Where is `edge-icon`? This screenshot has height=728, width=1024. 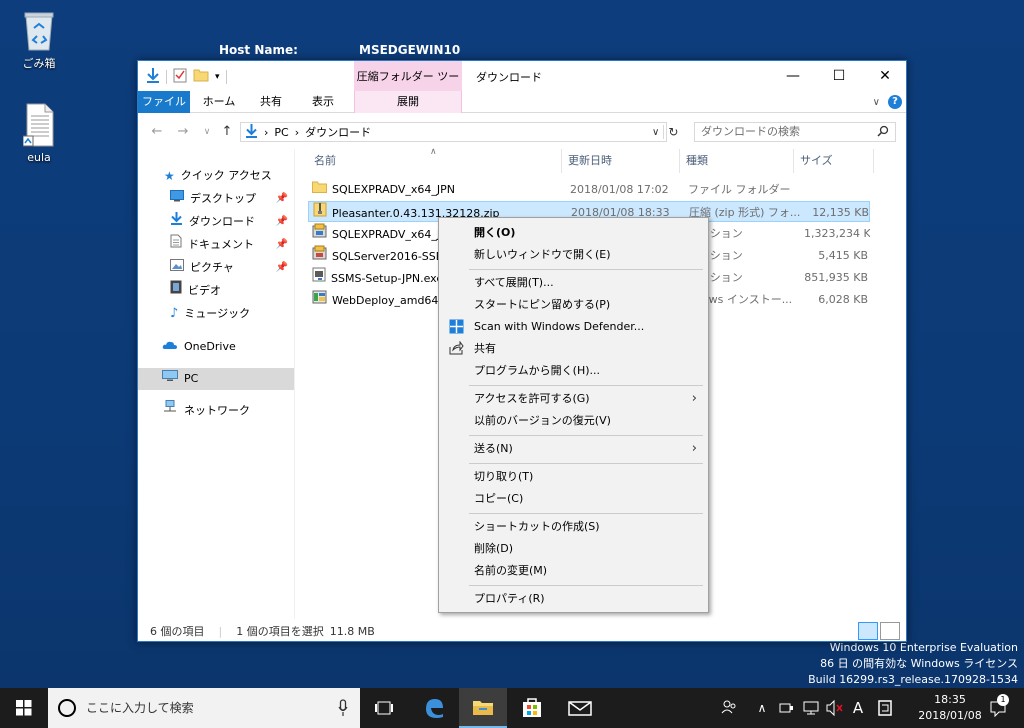 edge-icon is located at coordinates (434, 708).